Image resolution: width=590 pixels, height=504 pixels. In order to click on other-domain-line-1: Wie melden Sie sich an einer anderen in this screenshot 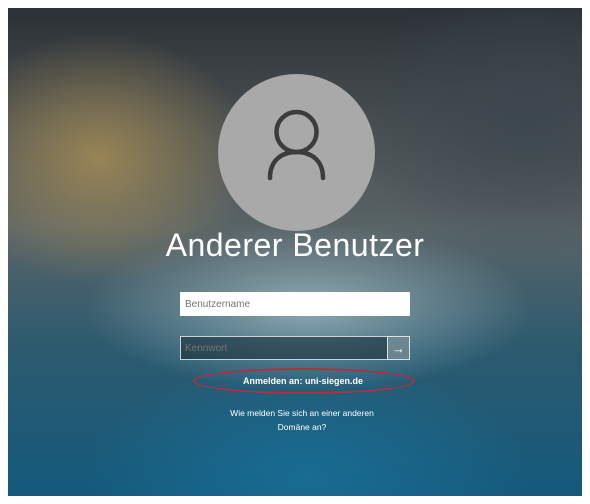, I will do `click(302, 413)`.